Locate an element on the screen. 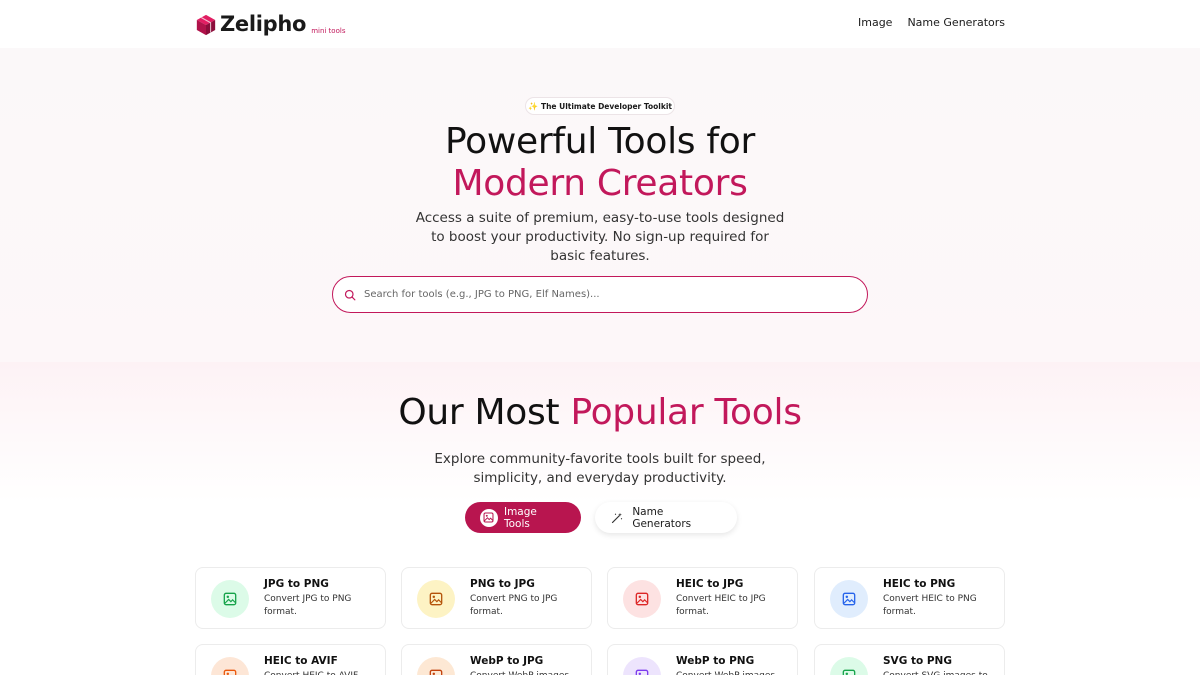  logo: Zelipho mini tools is located at coordinates (270, 24).